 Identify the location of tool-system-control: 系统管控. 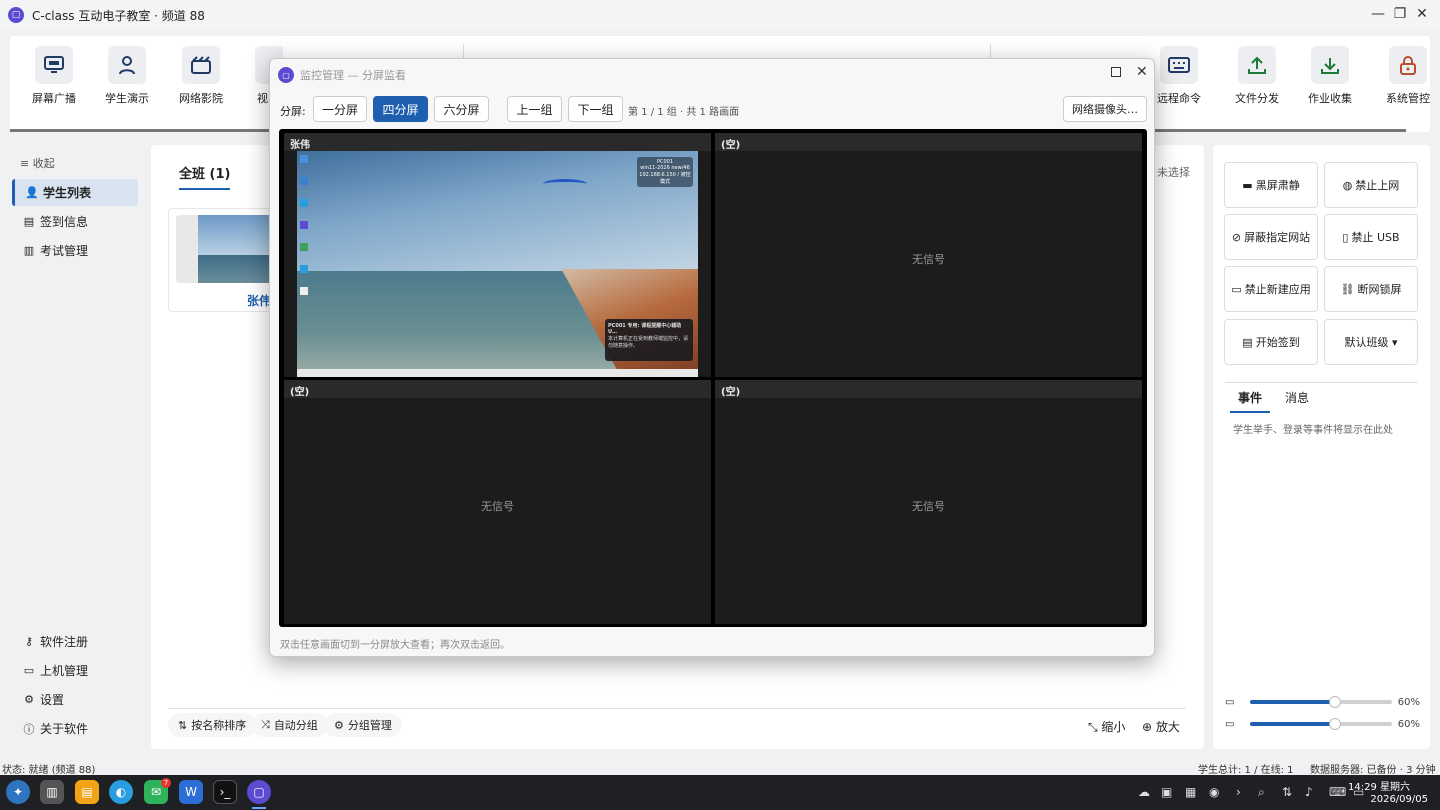
(1408, 76).